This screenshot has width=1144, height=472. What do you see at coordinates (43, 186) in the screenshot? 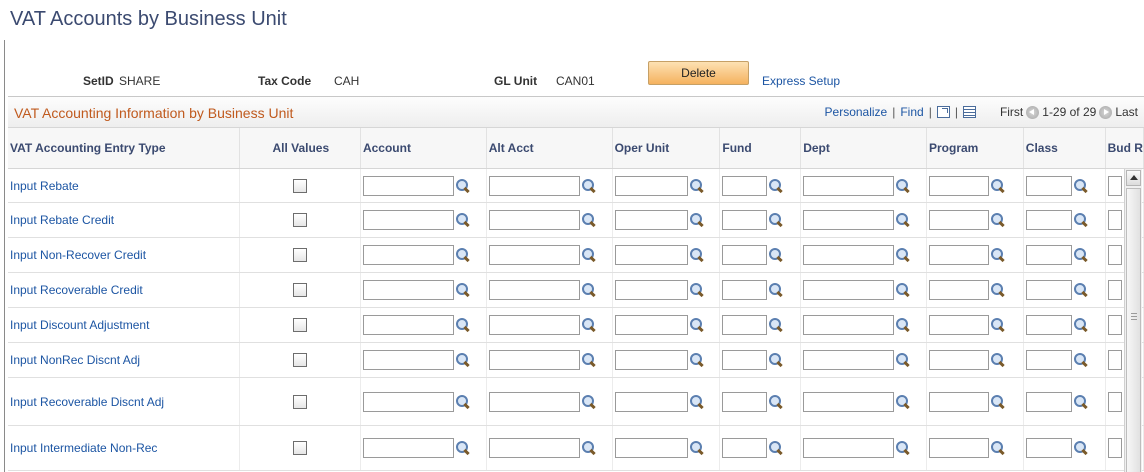
I see `entry-type-link: Input Rebate` at bounding box center [43, 186].